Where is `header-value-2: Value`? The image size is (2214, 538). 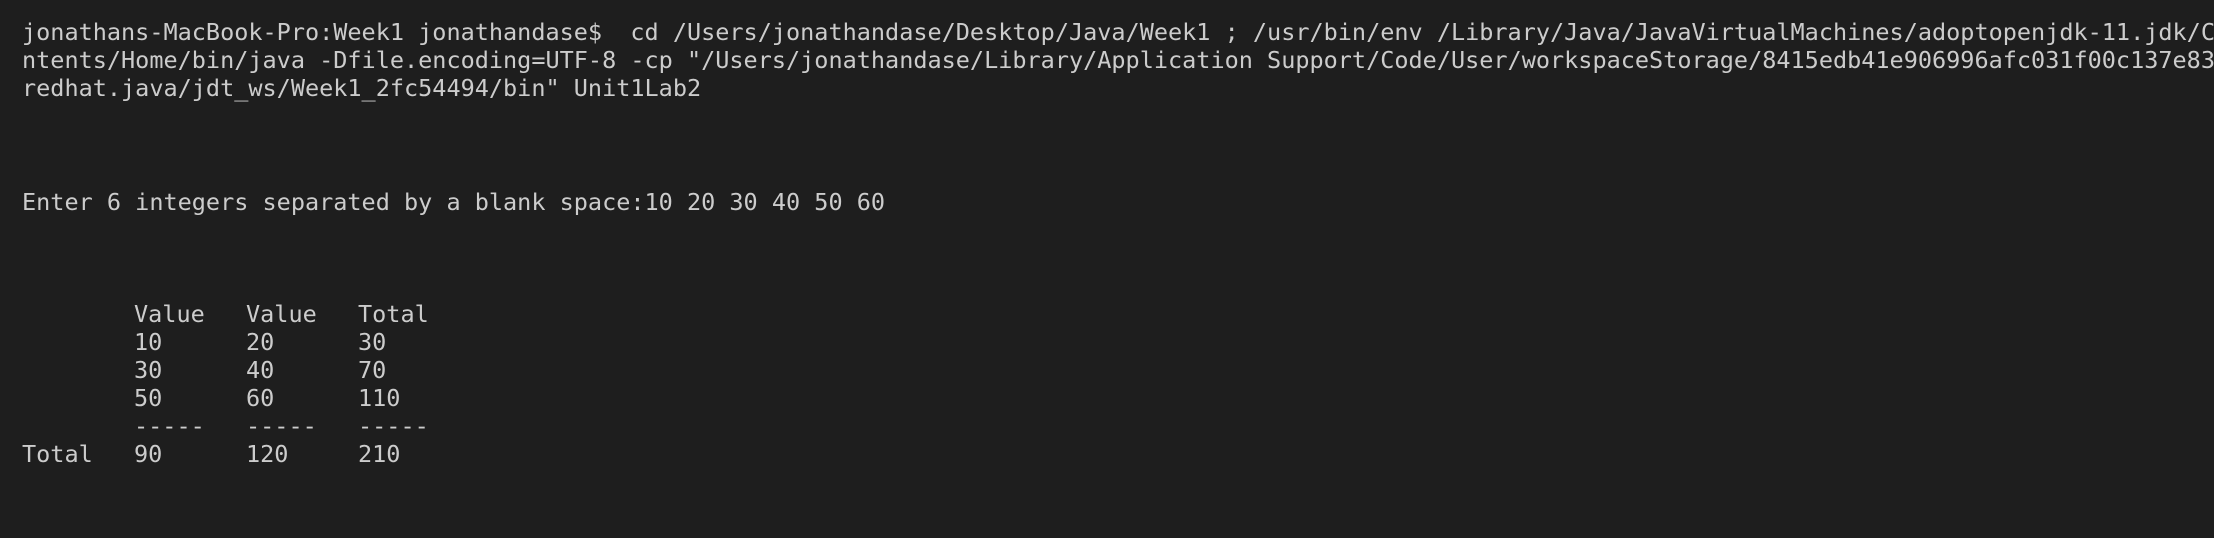
header-value-2: Value is located at coordinates (281, 314).